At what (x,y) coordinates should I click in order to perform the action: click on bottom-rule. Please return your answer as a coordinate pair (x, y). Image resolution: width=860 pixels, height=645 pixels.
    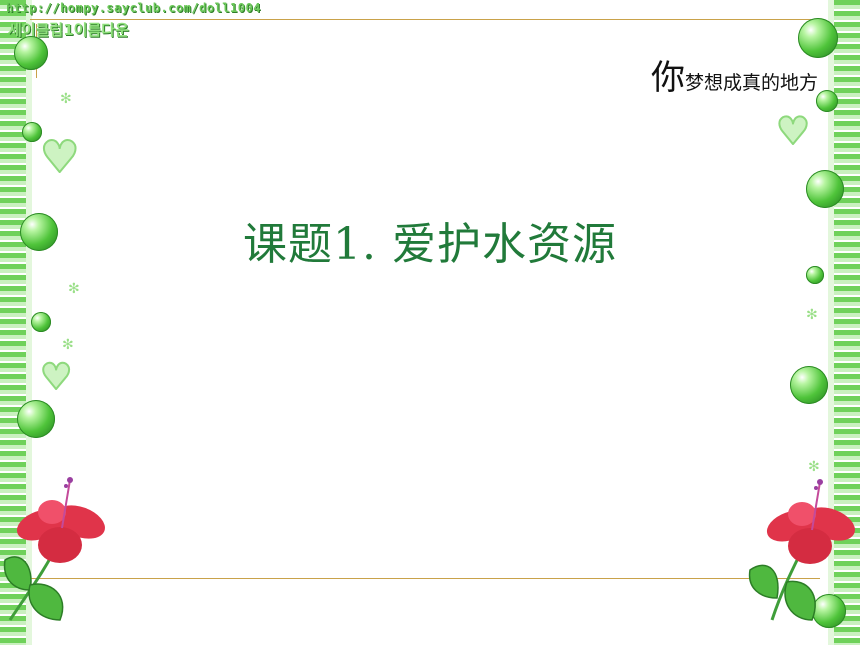
    Looking at the image, I should click on (425, 578).